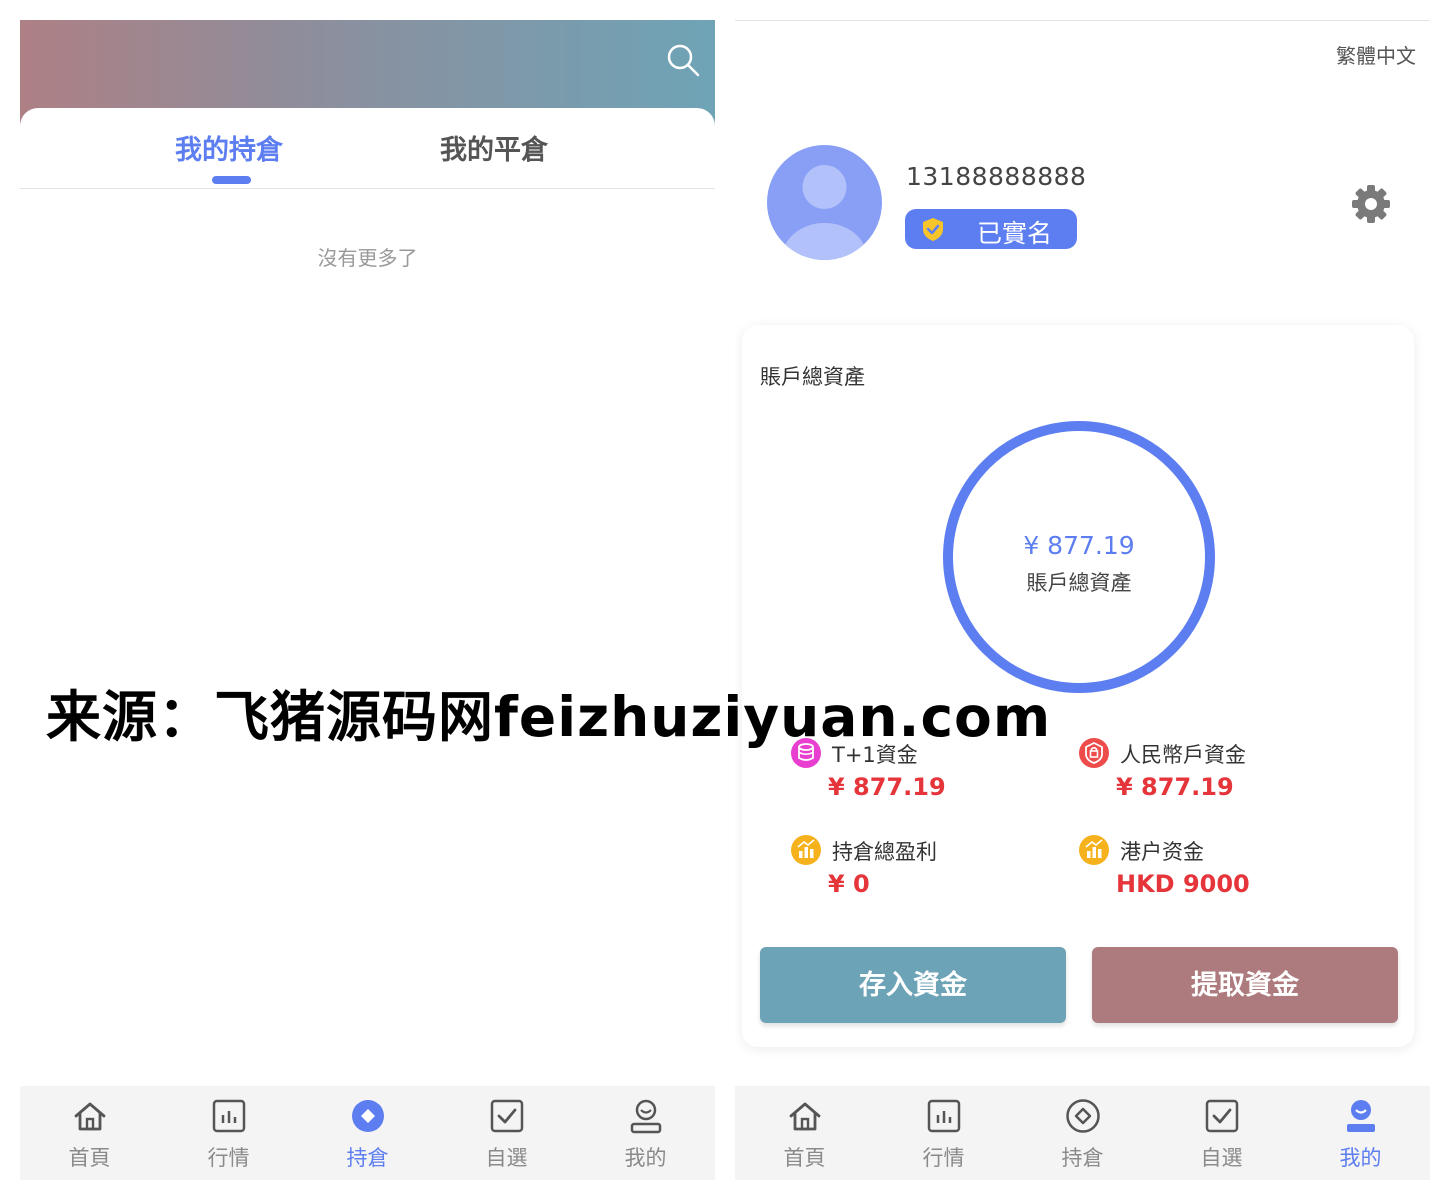 Image resolution: width=1450 pixels, height=1200 pixels. I want to click on top-divider, so click(1082, 20).